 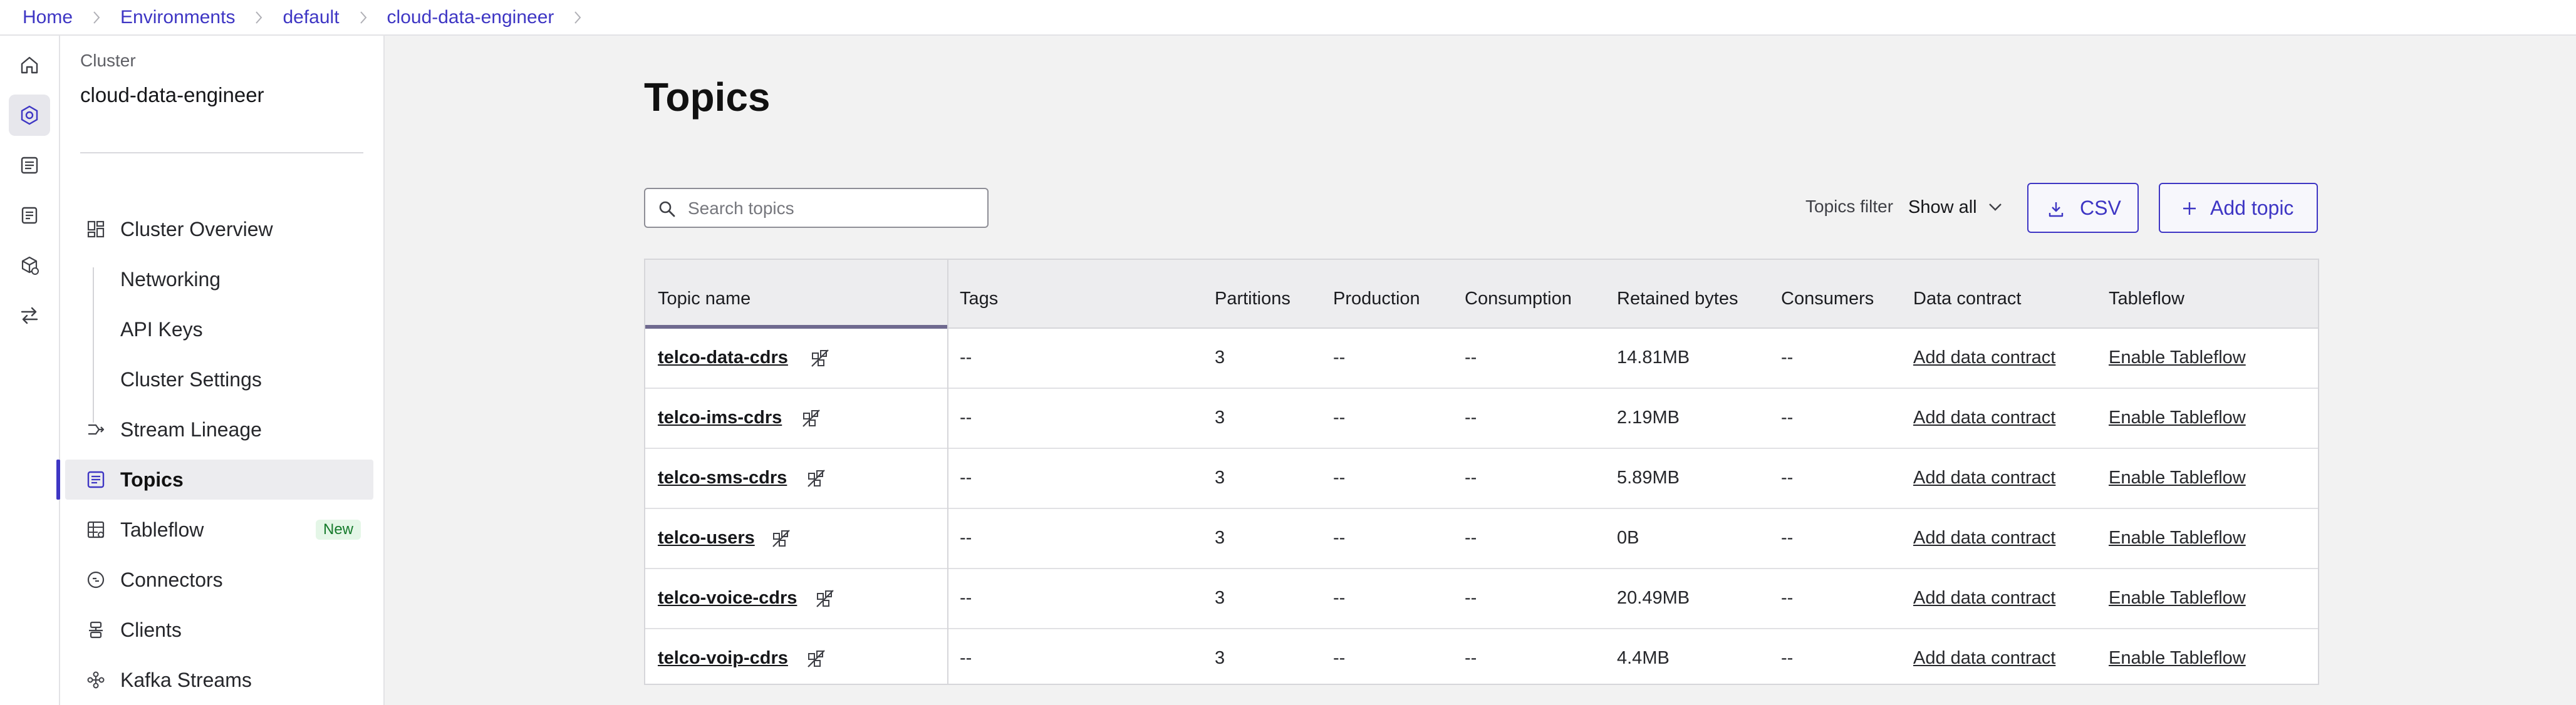 I want to click on nav-item-label: Stream Lineage, so click(x=191, y=429).